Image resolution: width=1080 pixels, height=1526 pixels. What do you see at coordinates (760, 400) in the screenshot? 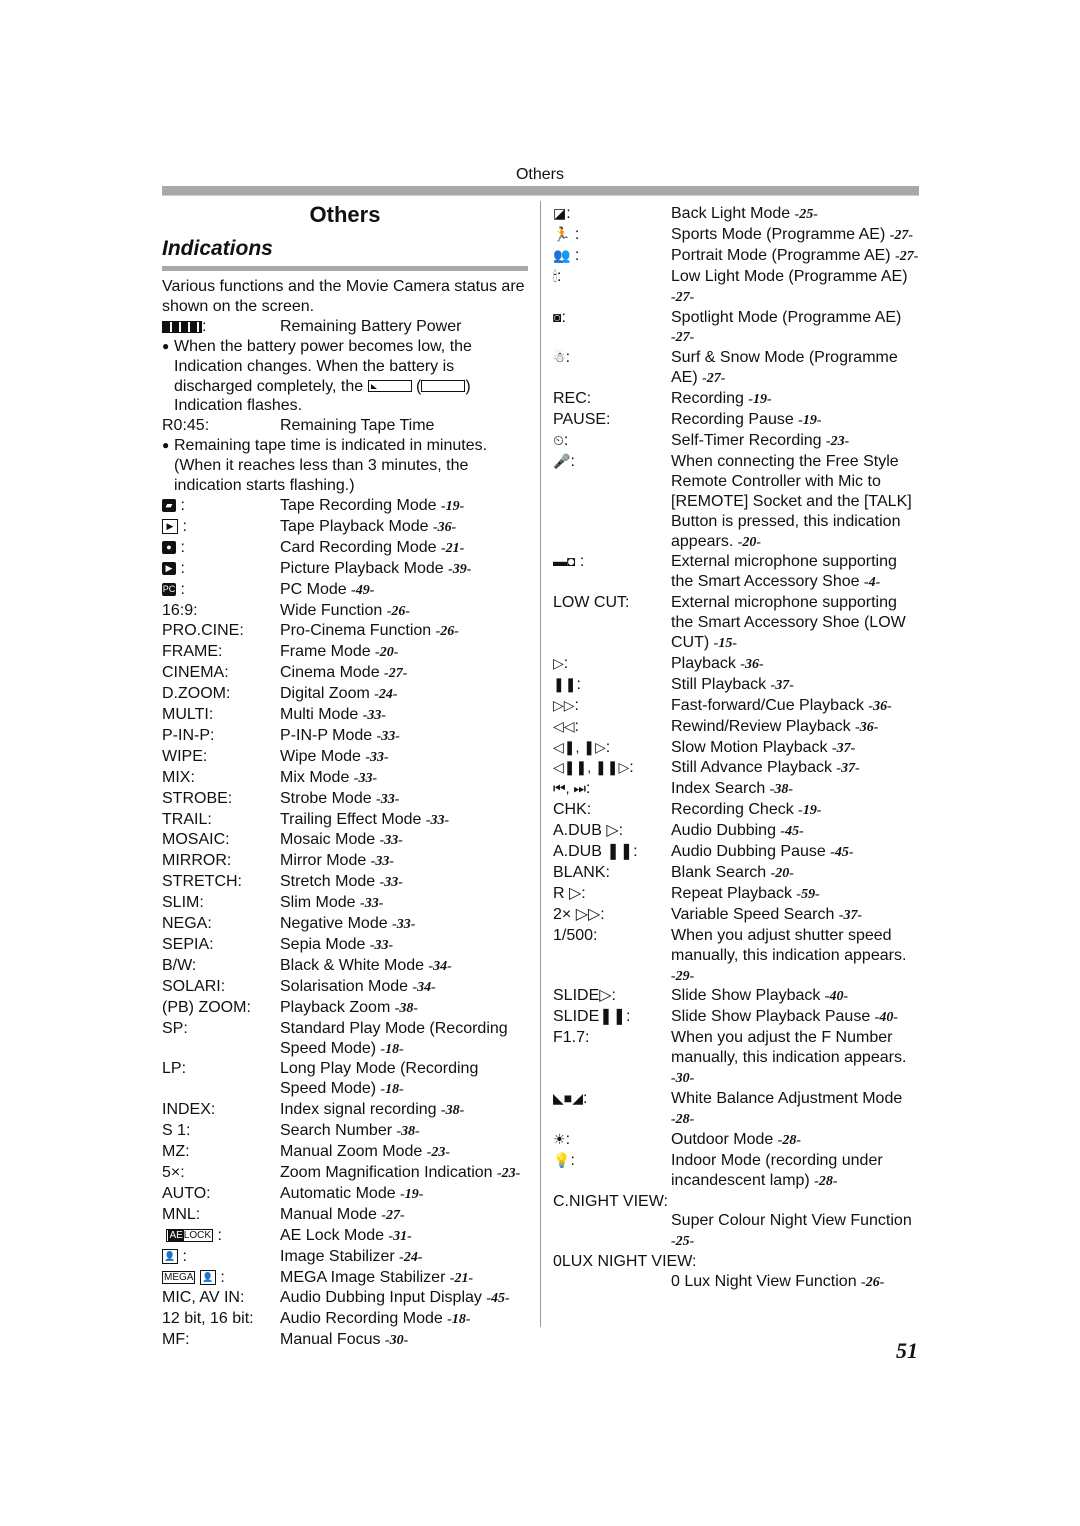
I see `page-reference: -19-` at bounding box center [760, 400].